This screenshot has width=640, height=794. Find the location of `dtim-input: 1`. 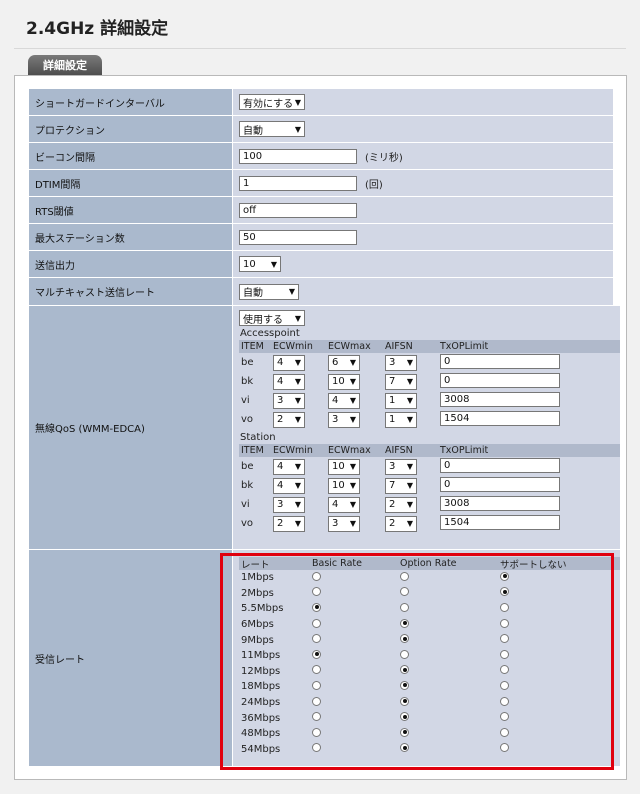

dtim-input: 1 is located at coordinates (298, 183).